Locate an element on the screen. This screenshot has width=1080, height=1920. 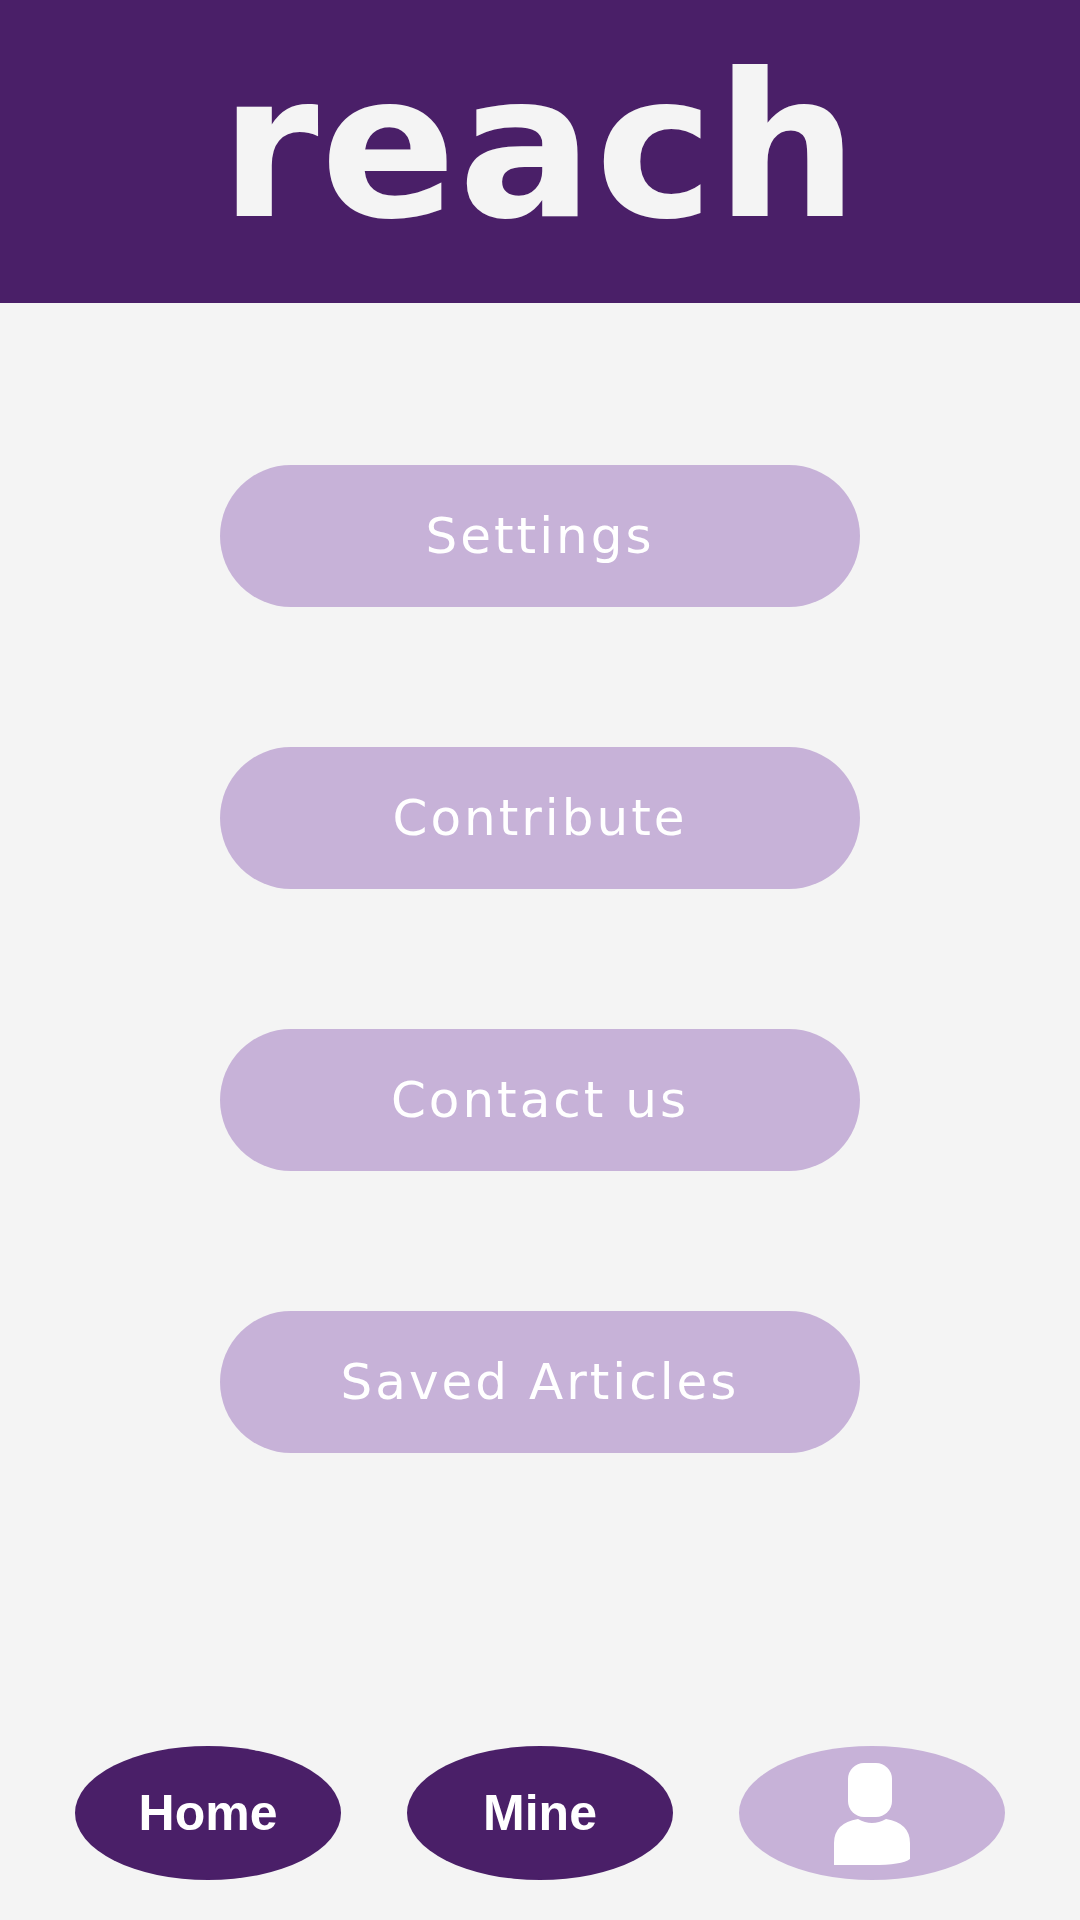
app-logo: reach is located at coordinates (540, 146).